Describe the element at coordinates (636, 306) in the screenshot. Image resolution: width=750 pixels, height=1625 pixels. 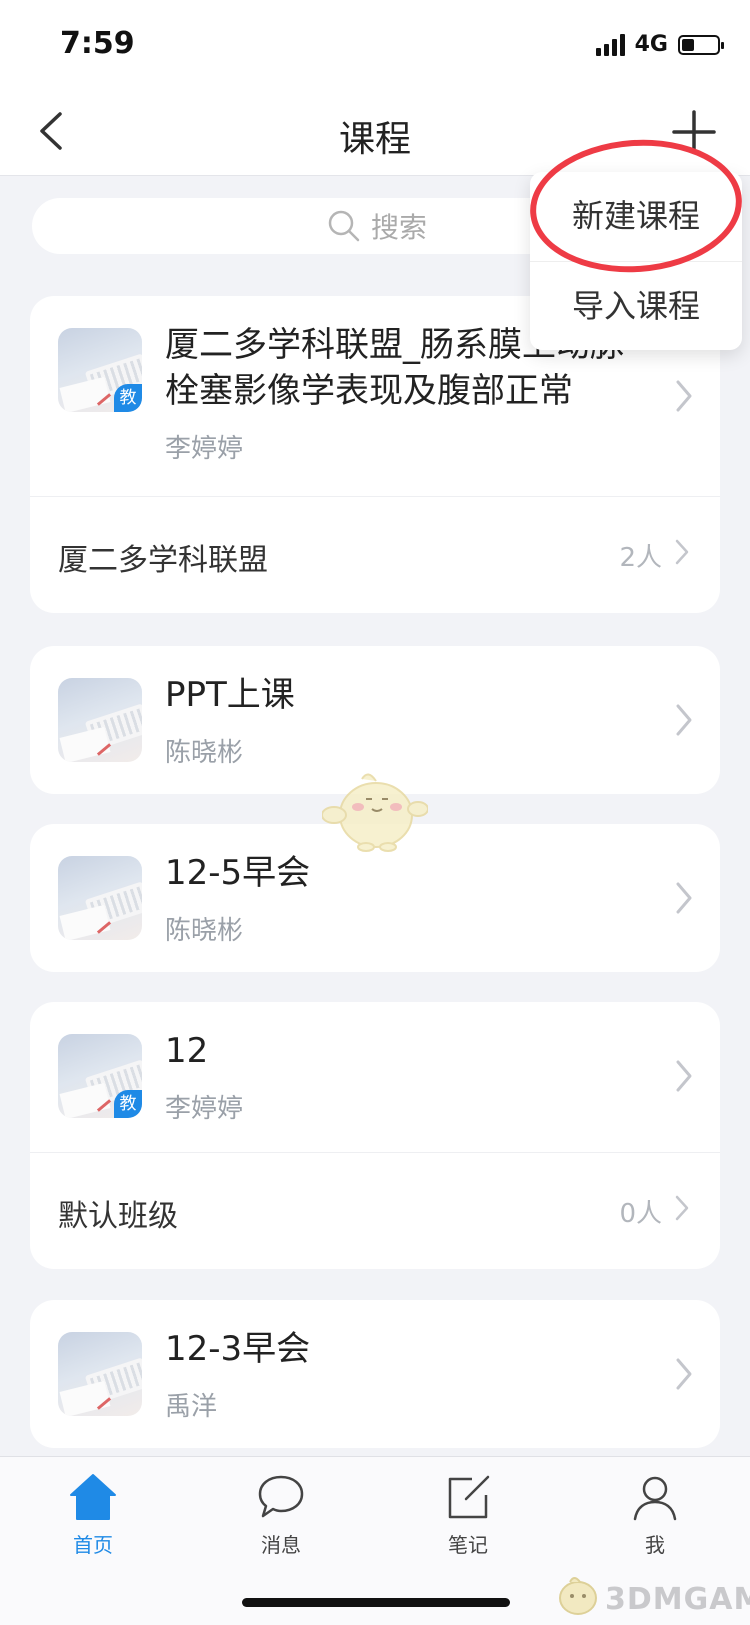
I see `import-course-menu-item: 导入课程` at that location.